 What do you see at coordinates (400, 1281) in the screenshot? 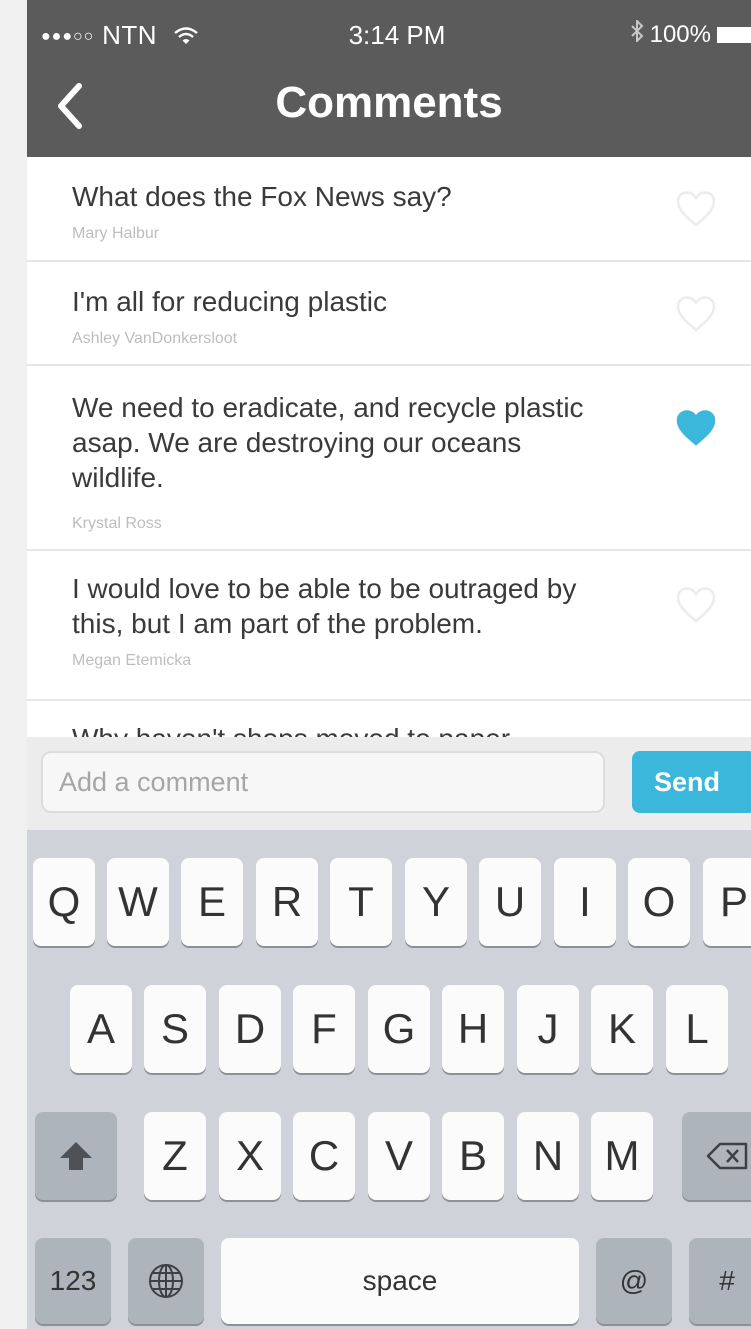
I see `space-key: space` at bounding box center [400, 1281].